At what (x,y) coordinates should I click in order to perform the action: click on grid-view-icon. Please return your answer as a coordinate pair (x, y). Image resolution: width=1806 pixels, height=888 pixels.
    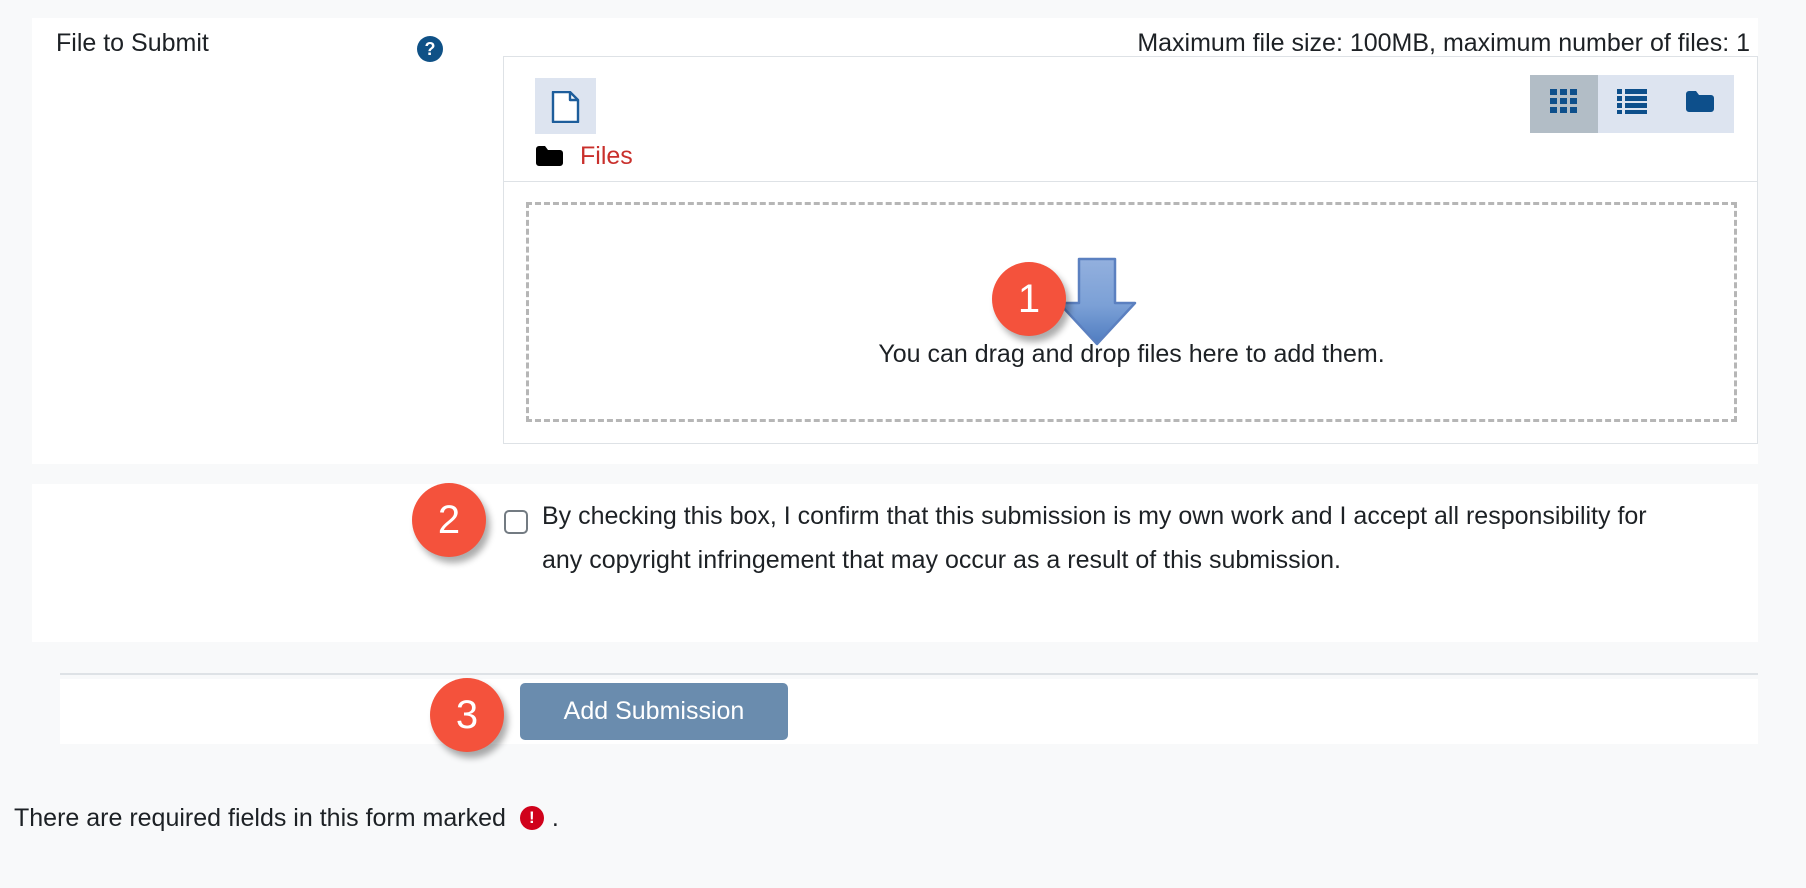
    Looking at the image, I should click on (1564, 104).